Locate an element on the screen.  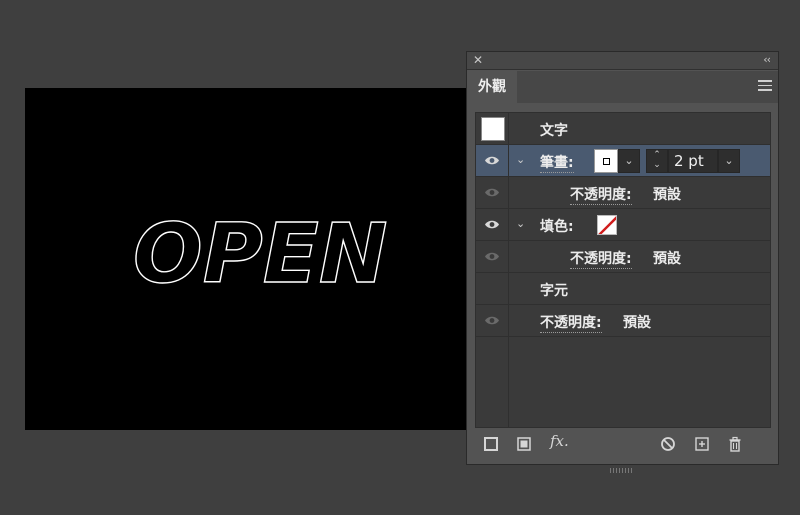
add-new-fill-icon is located at coordinates (524, 444).